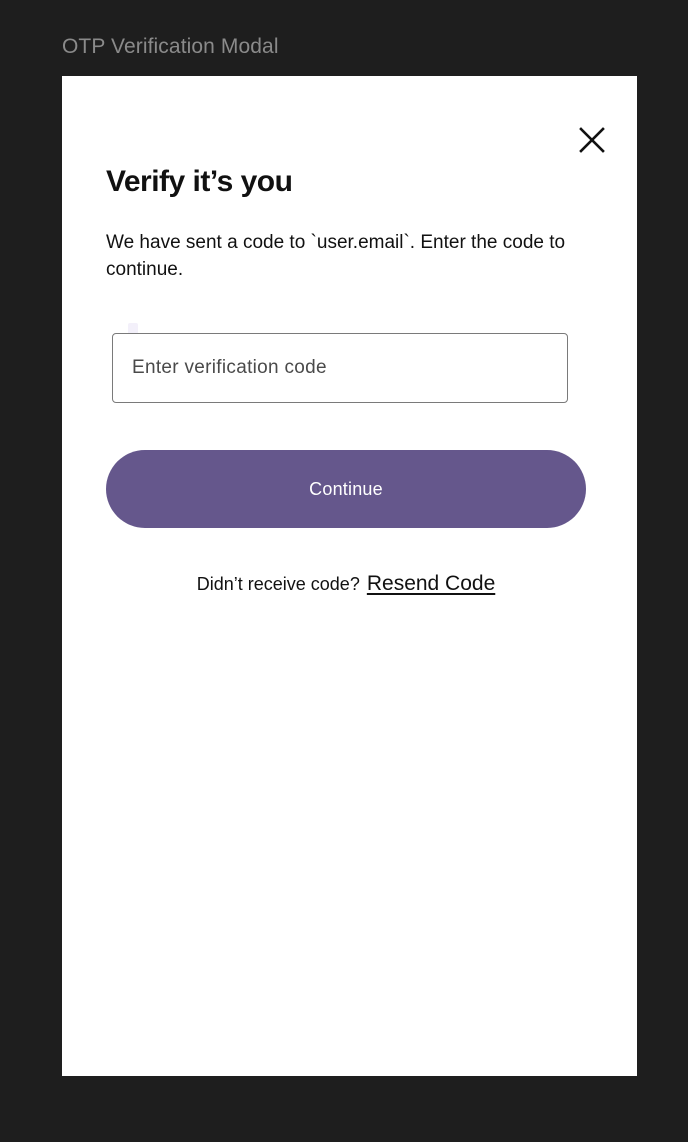 This screenshot has height=1142, width=688. I want to click on close-button, so click(592, 140).